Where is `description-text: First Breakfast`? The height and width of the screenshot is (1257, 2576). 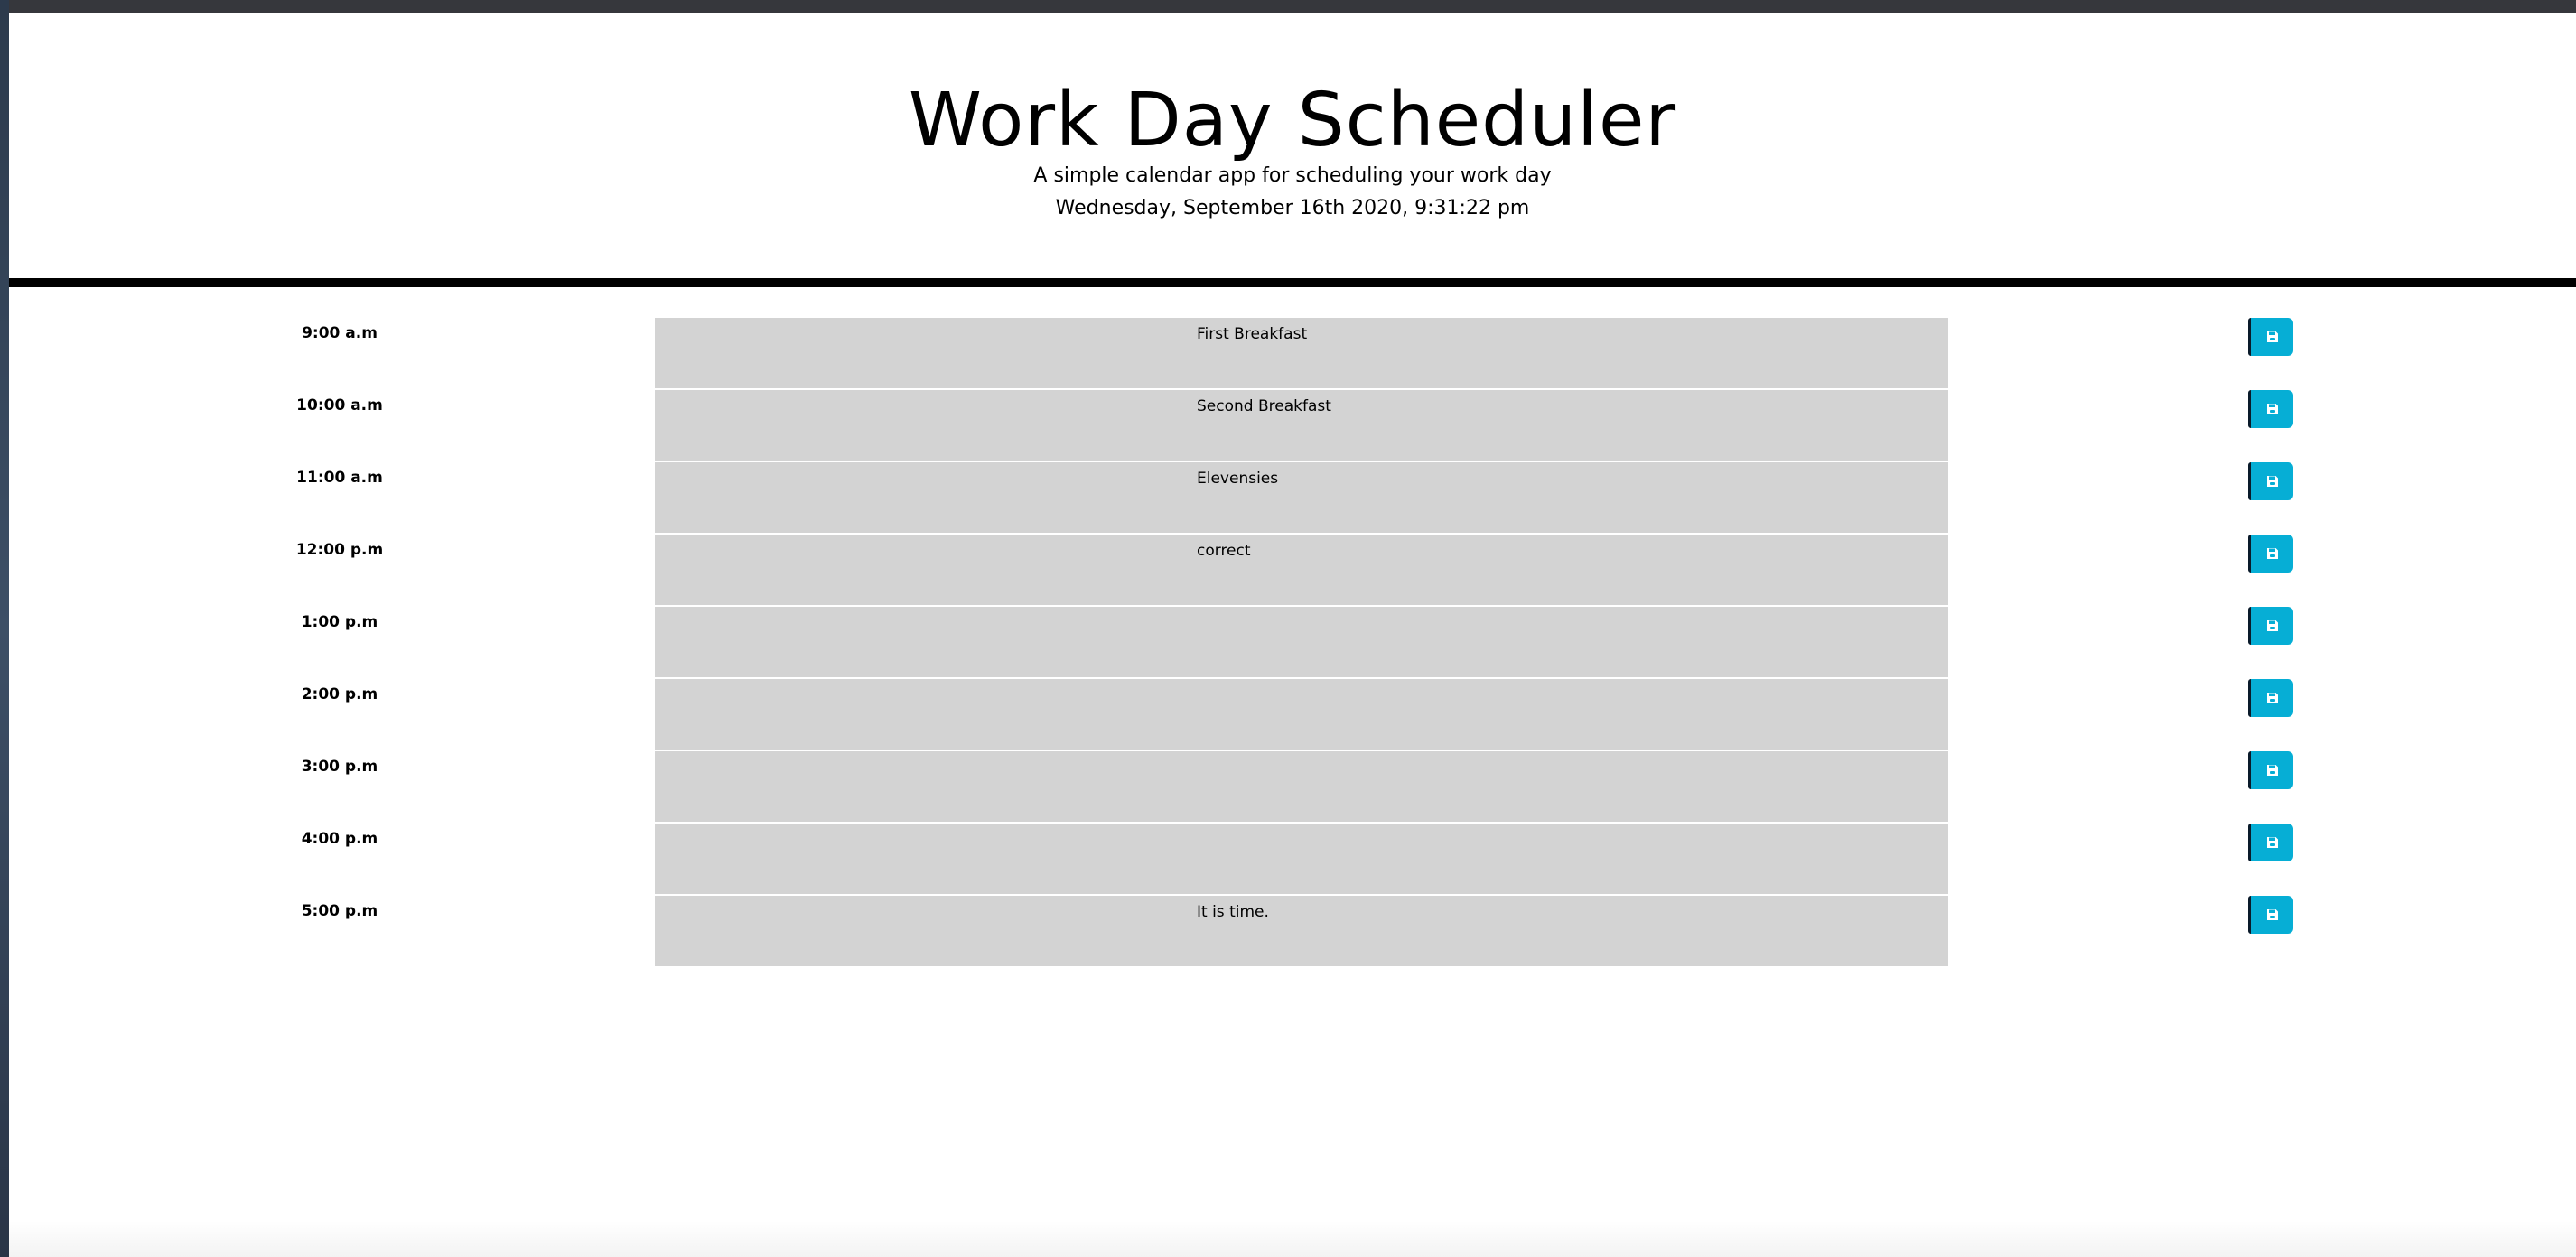
description-text: First Breakfast is located at coordinates (1252, 334).